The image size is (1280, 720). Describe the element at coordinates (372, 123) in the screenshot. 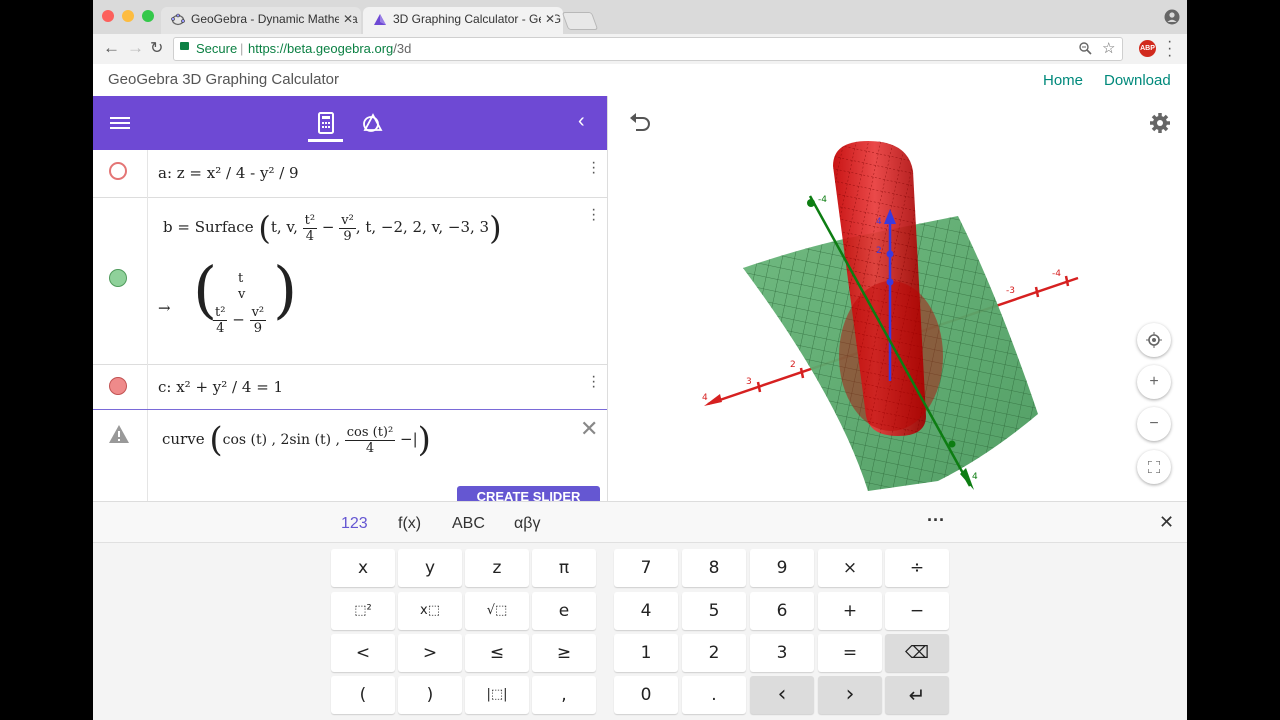

I see `tools-icon` at that location.